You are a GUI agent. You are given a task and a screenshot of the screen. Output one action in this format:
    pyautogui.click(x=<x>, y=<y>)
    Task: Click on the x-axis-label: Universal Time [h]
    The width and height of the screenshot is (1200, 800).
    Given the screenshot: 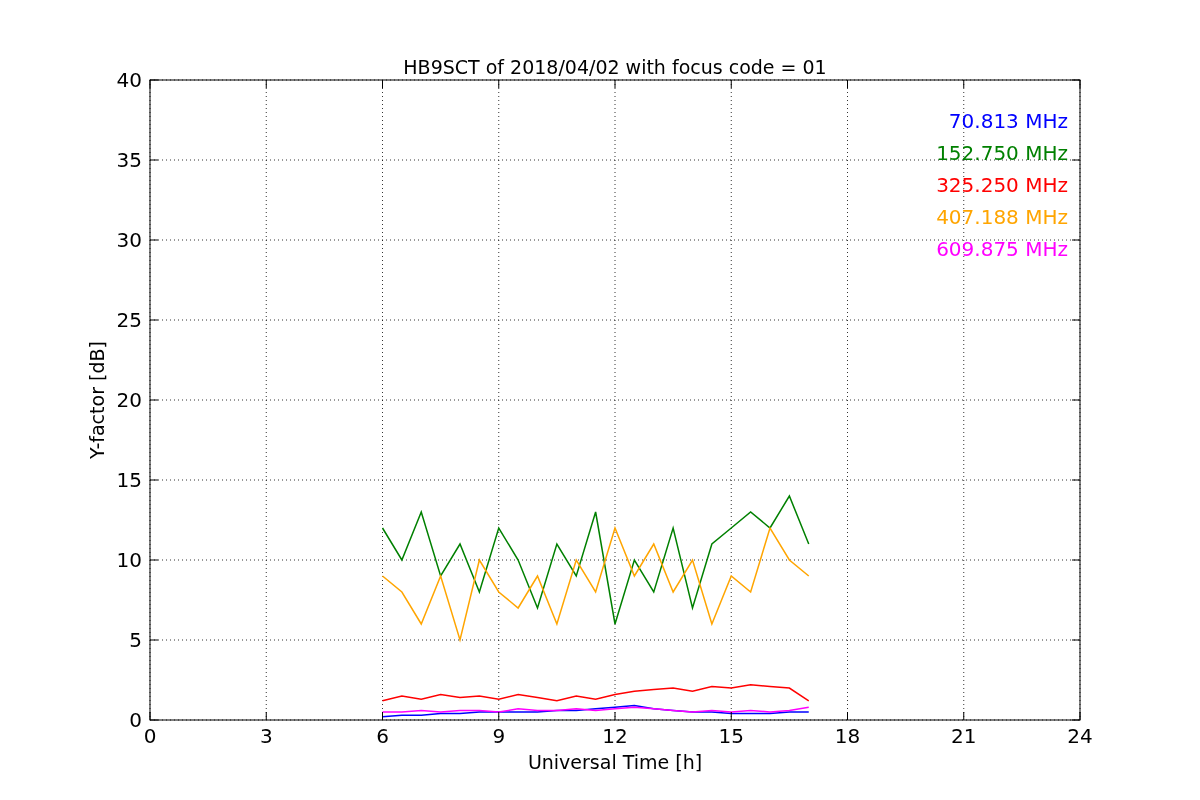 What is the action you would take?
    pyautogui.click(x=615, y=762)
    